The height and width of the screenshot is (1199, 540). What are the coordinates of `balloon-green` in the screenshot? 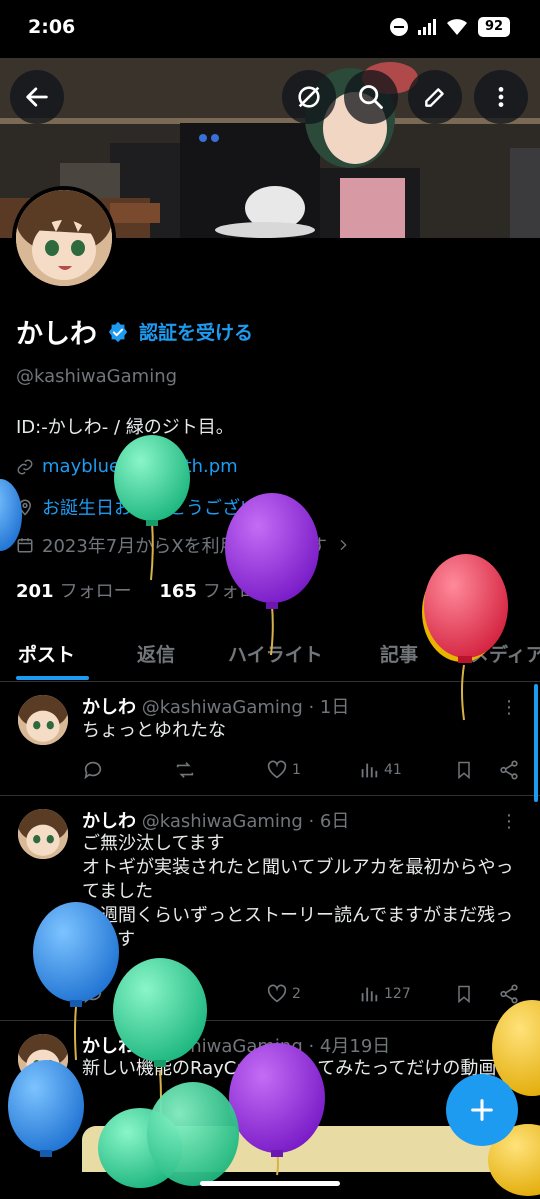 It's located at (152, 508).